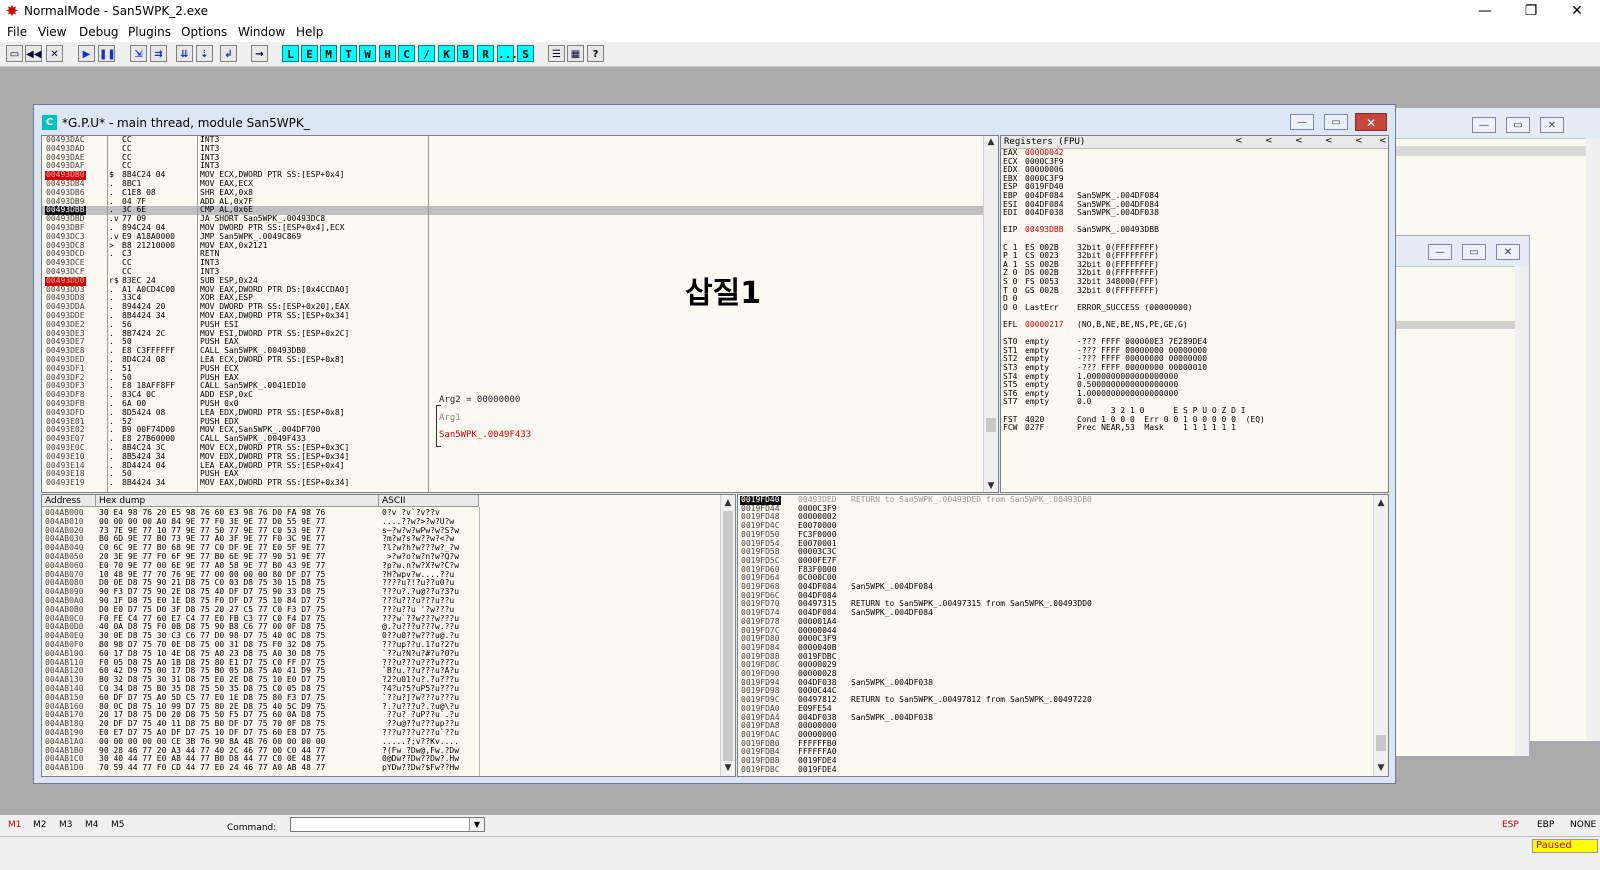 The image size is (1600, 870). I want to click on disasm-row: 00493E01. 52 PUSH EDX, so click(514, 422).